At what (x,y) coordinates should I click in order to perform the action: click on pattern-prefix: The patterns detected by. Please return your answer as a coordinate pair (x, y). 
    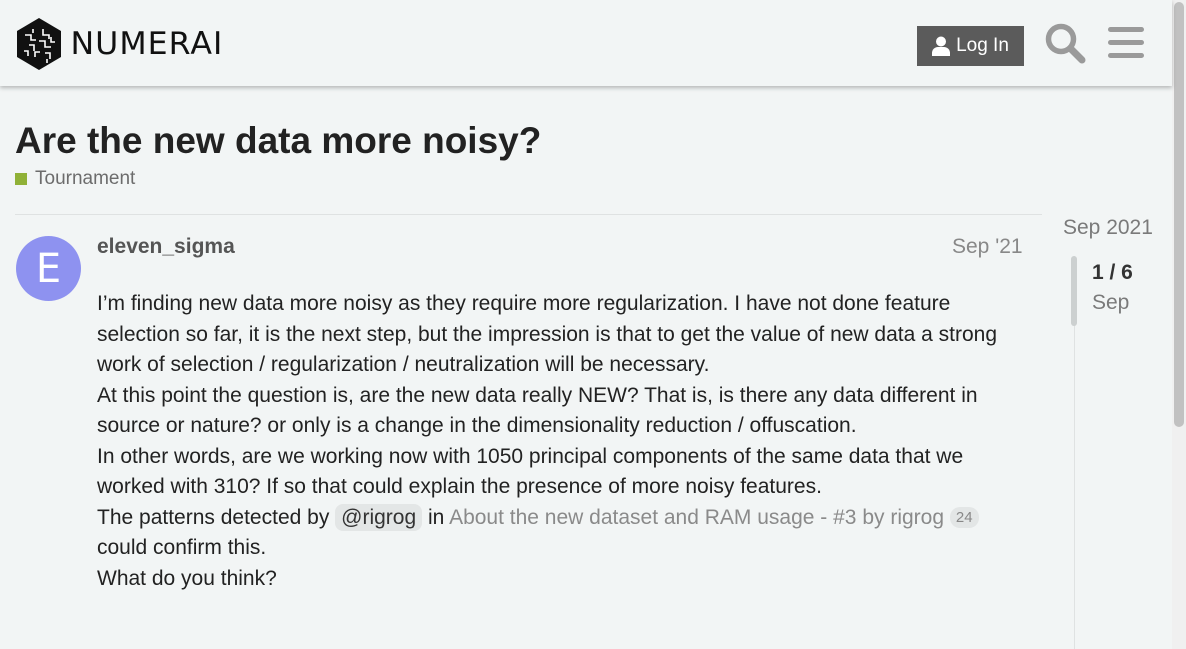
    Looking at the image, I should click on (213, 517).